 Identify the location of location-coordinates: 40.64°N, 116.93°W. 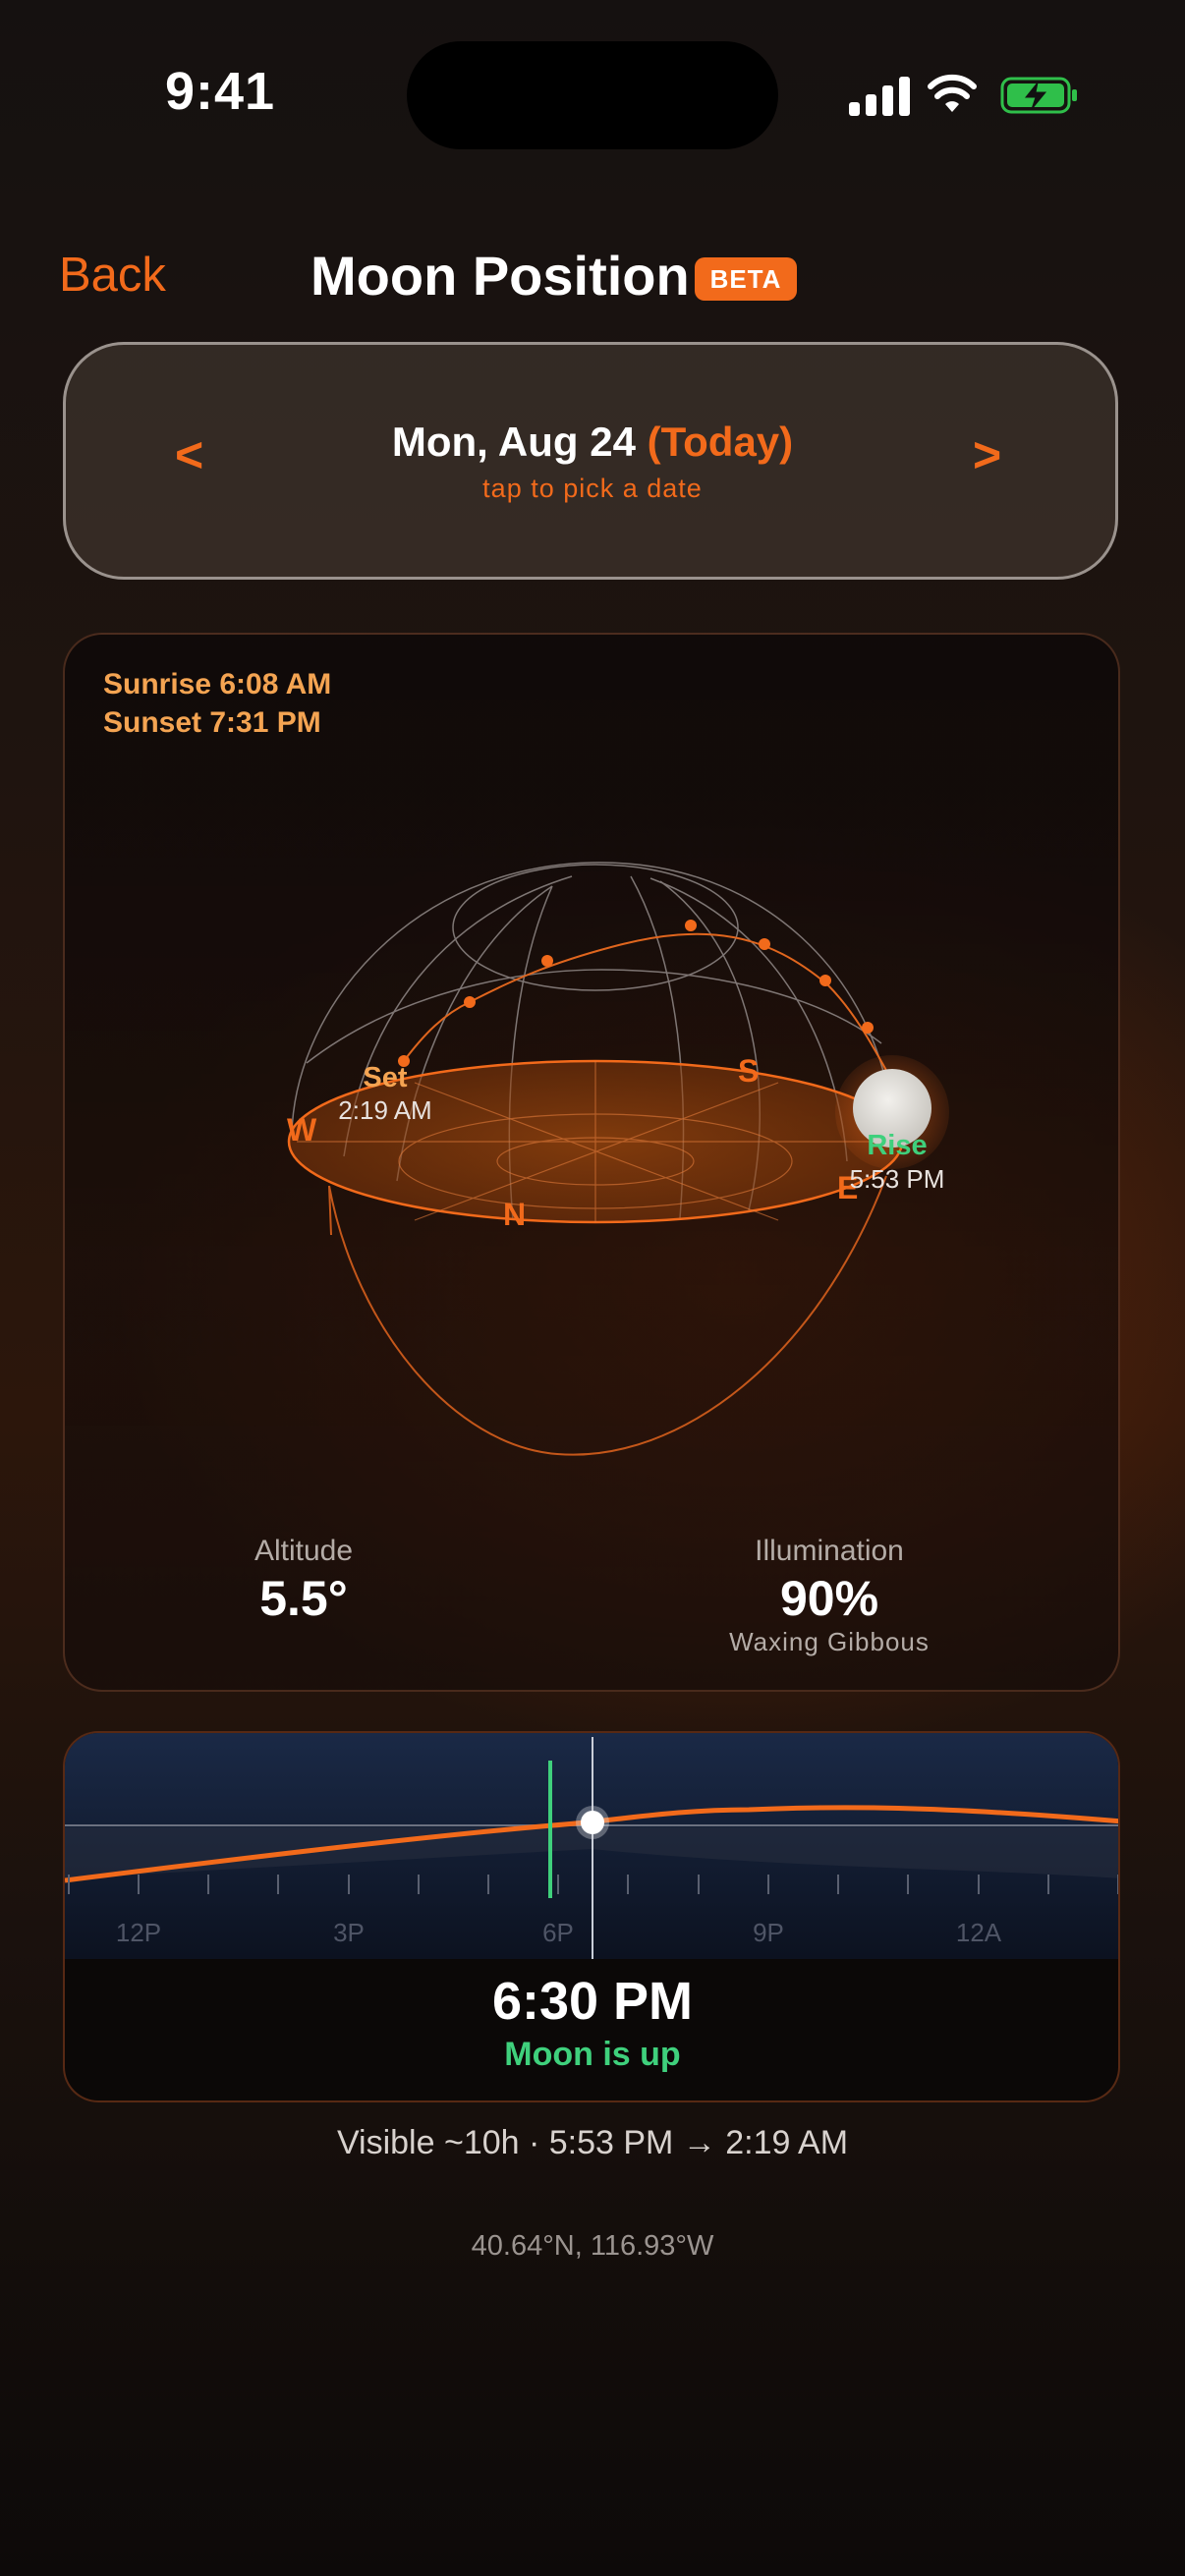
(592, 2246).